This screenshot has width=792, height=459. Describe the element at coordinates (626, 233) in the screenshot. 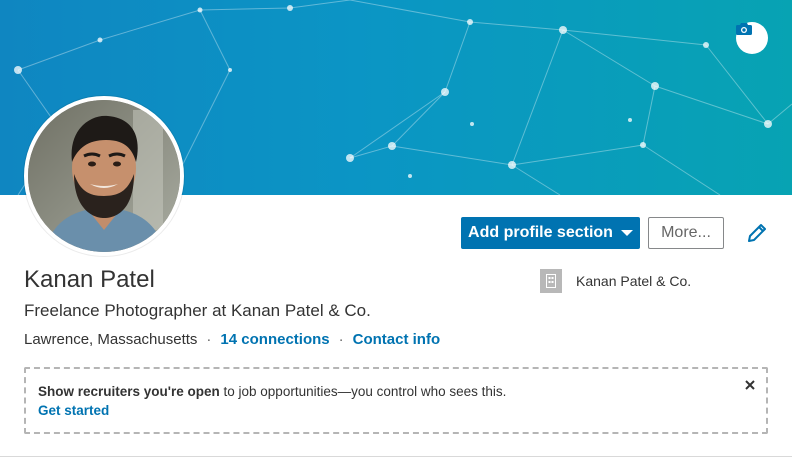

I see `caret-down-icon` at that location.